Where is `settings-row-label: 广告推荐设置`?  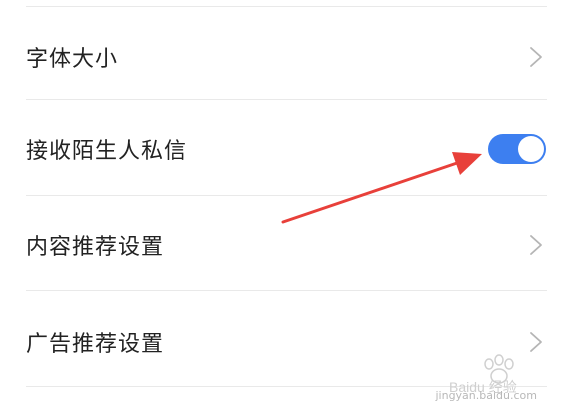
settings-row-label: 广告推荐设置 is located at coordinates (95, 344).